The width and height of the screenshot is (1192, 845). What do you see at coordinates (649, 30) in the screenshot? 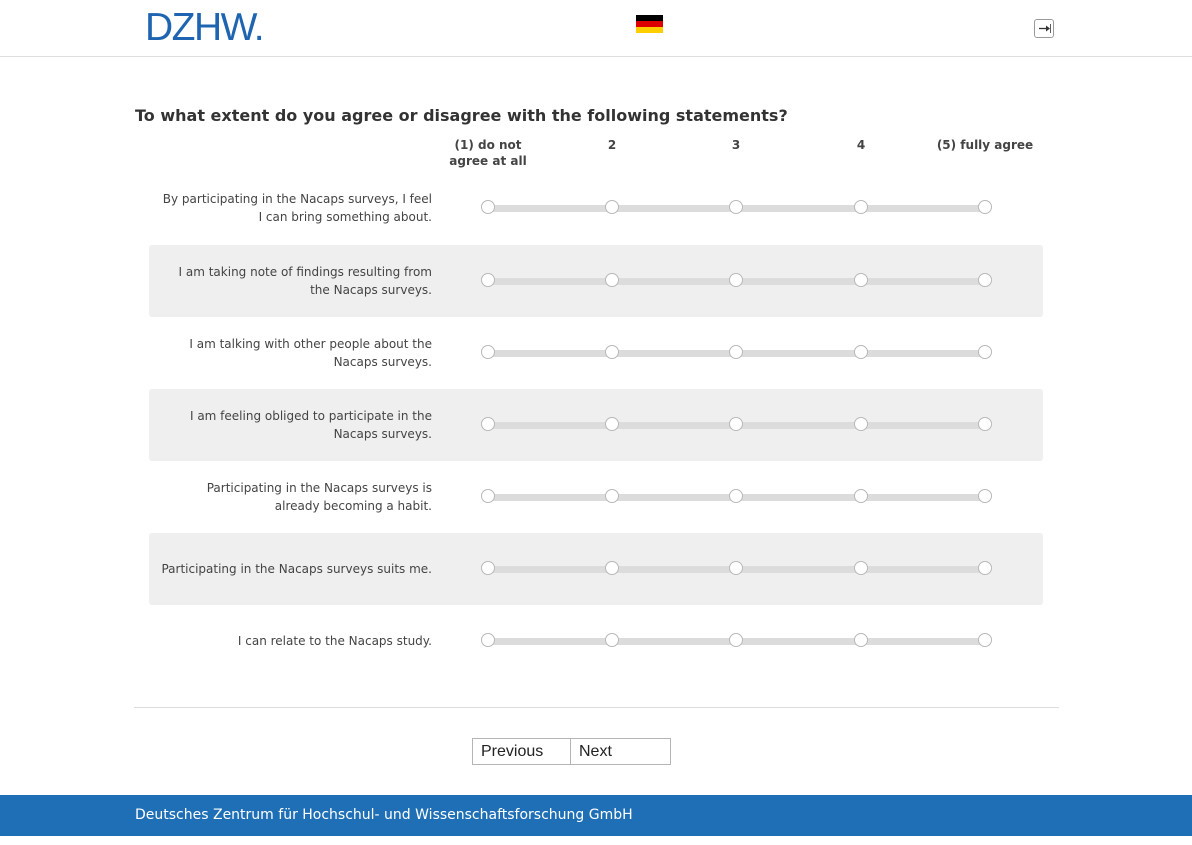
I see `flag-stripe-gold` at bounding box center [649, 30].